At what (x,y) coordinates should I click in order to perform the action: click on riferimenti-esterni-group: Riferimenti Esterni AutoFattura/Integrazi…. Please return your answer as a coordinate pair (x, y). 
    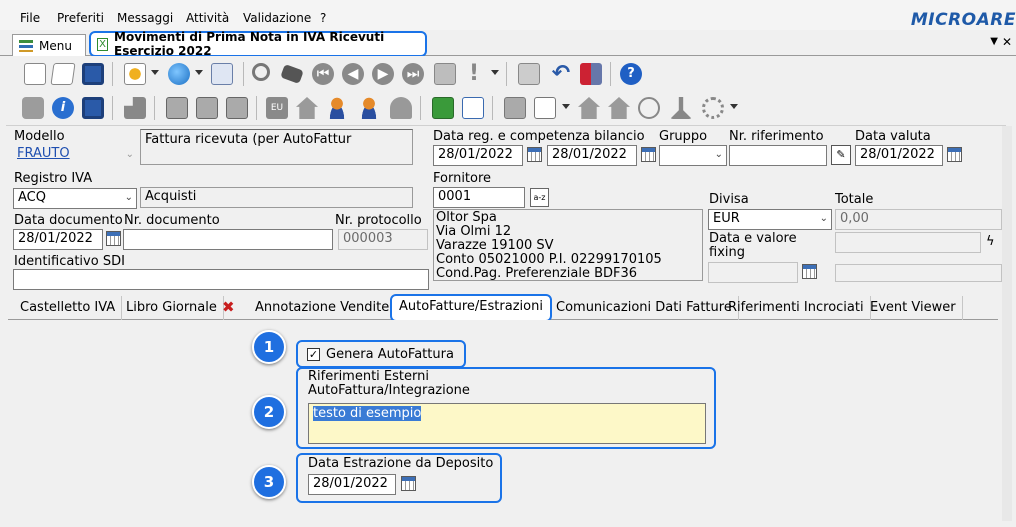
    Looking at the image, I should click on (506, 408).